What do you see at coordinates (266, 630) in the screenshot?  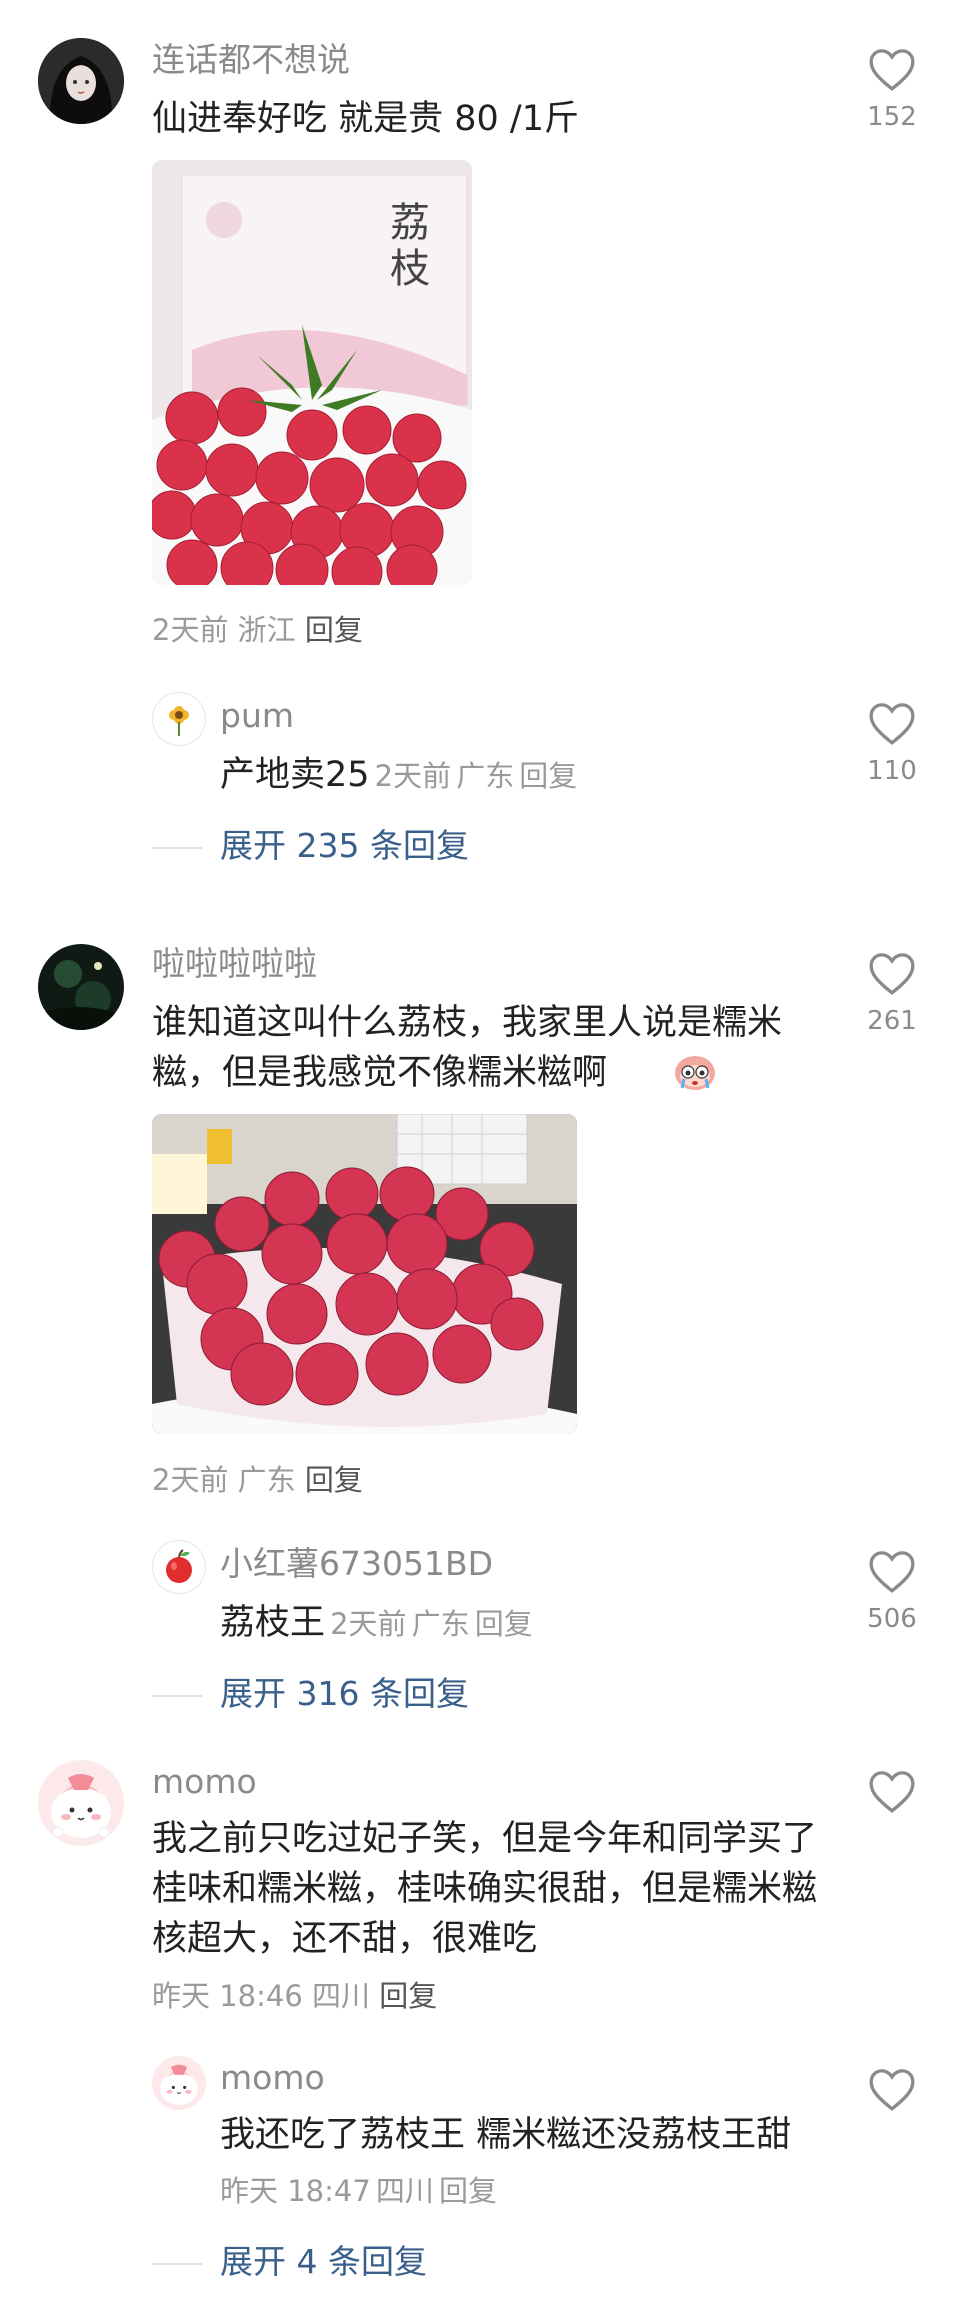 I see `comment-location: 浙江` at bounding box center [266, 630].